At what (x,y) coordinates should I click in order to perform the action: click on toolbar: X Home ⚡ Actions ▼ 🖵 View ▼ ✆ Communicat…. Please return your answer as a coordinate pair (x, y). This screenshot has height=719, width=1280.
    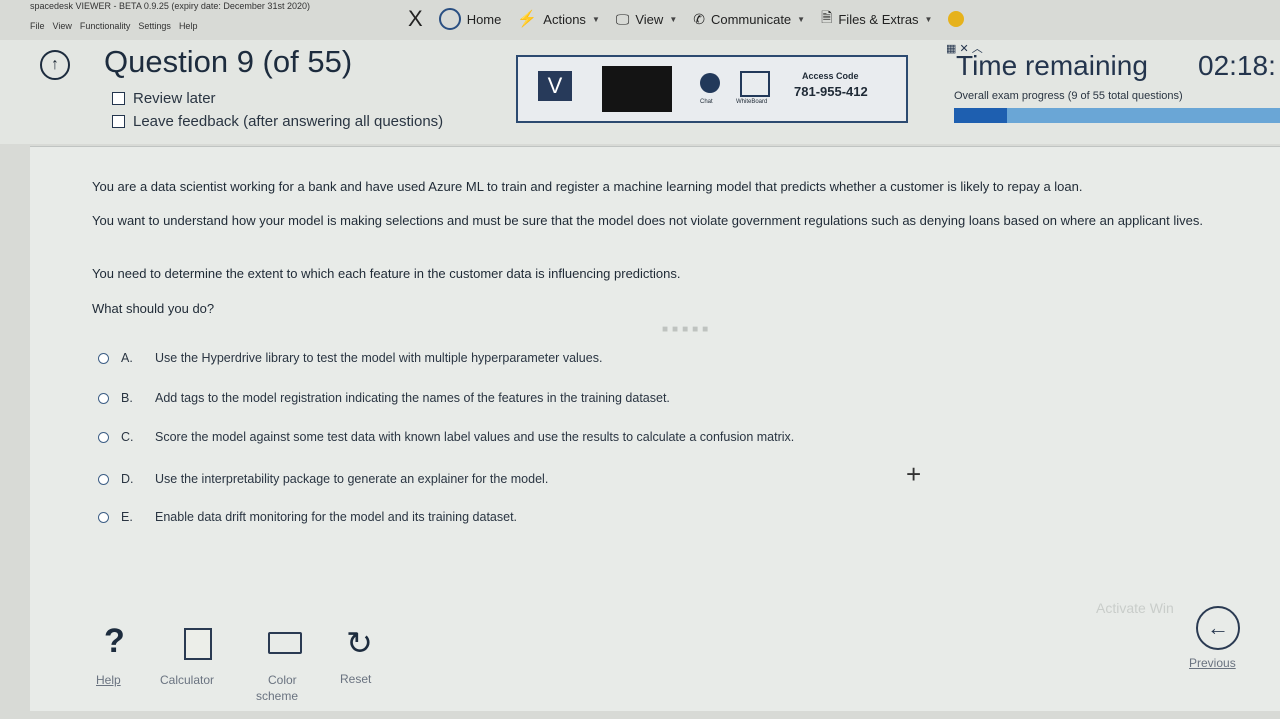
    Looking at the image, I should click on (686, 19).